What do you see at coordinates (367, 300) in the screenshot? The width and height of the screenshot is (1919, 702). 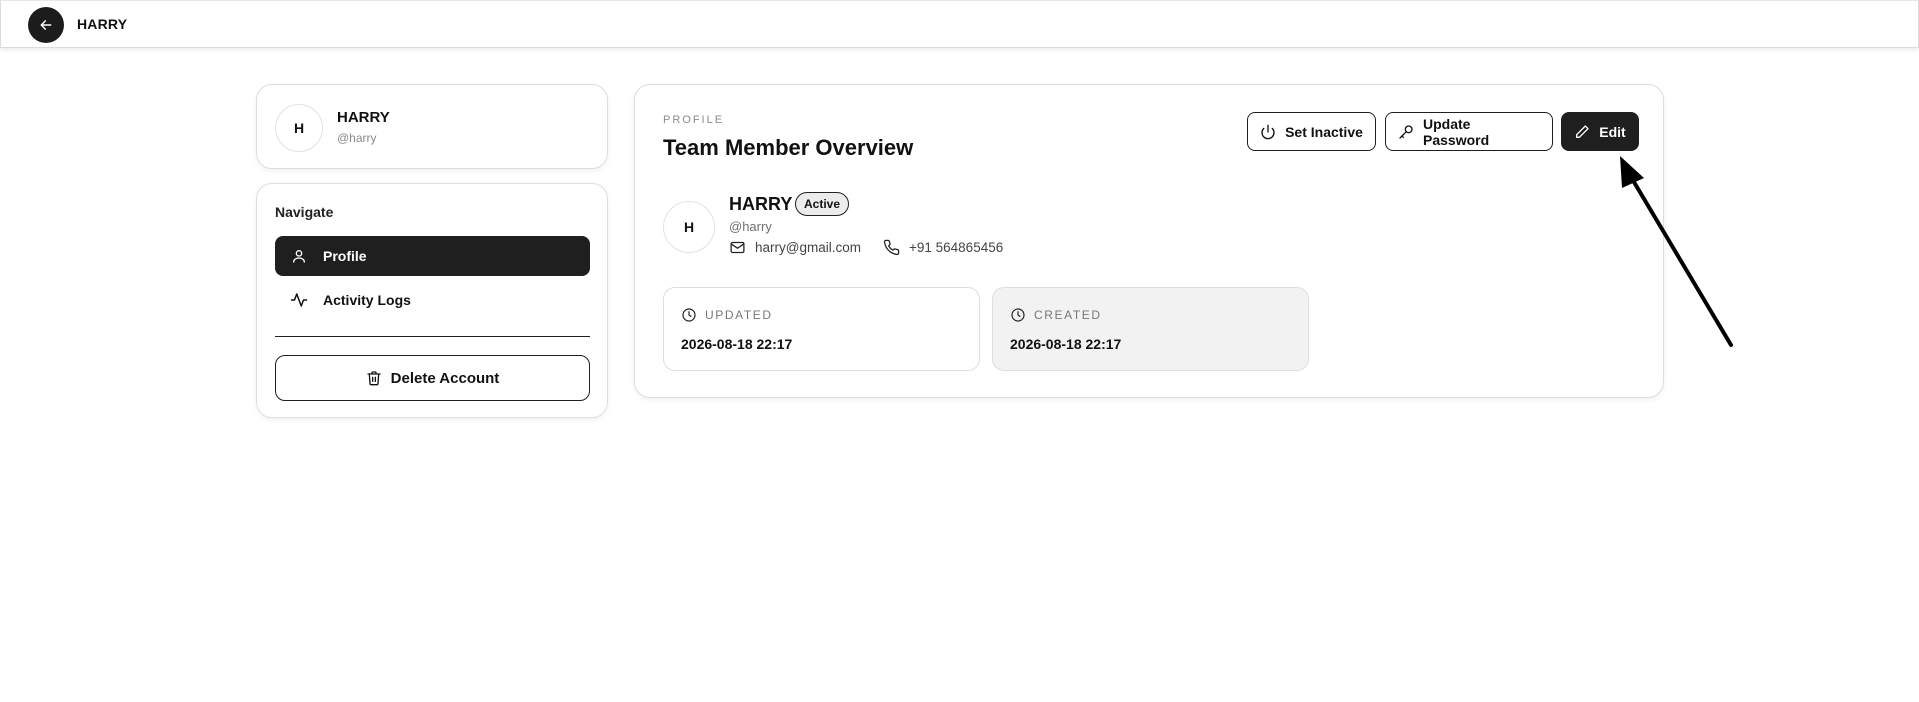 I see `nav-item-label: Activity Logs` at bounding box center [367, 300].